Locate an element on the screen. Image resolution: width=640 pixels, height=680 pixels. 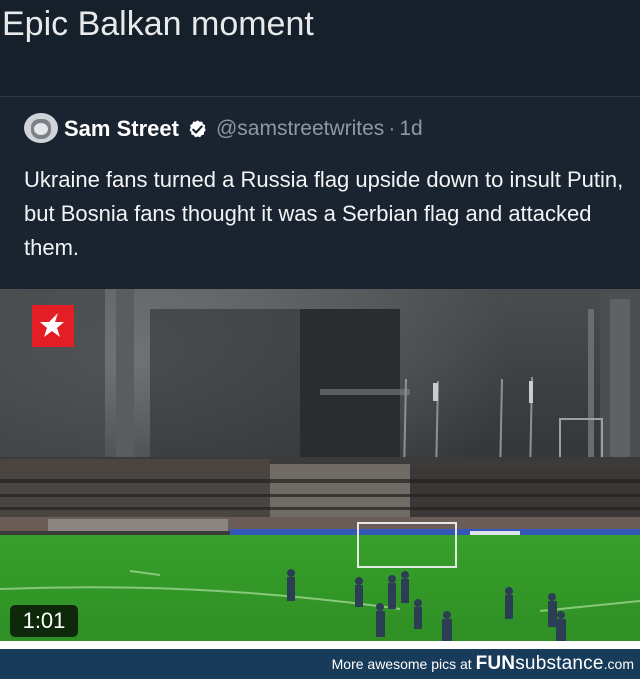
author-handle: @samstreetwrites is located at coordinates (300, 129).